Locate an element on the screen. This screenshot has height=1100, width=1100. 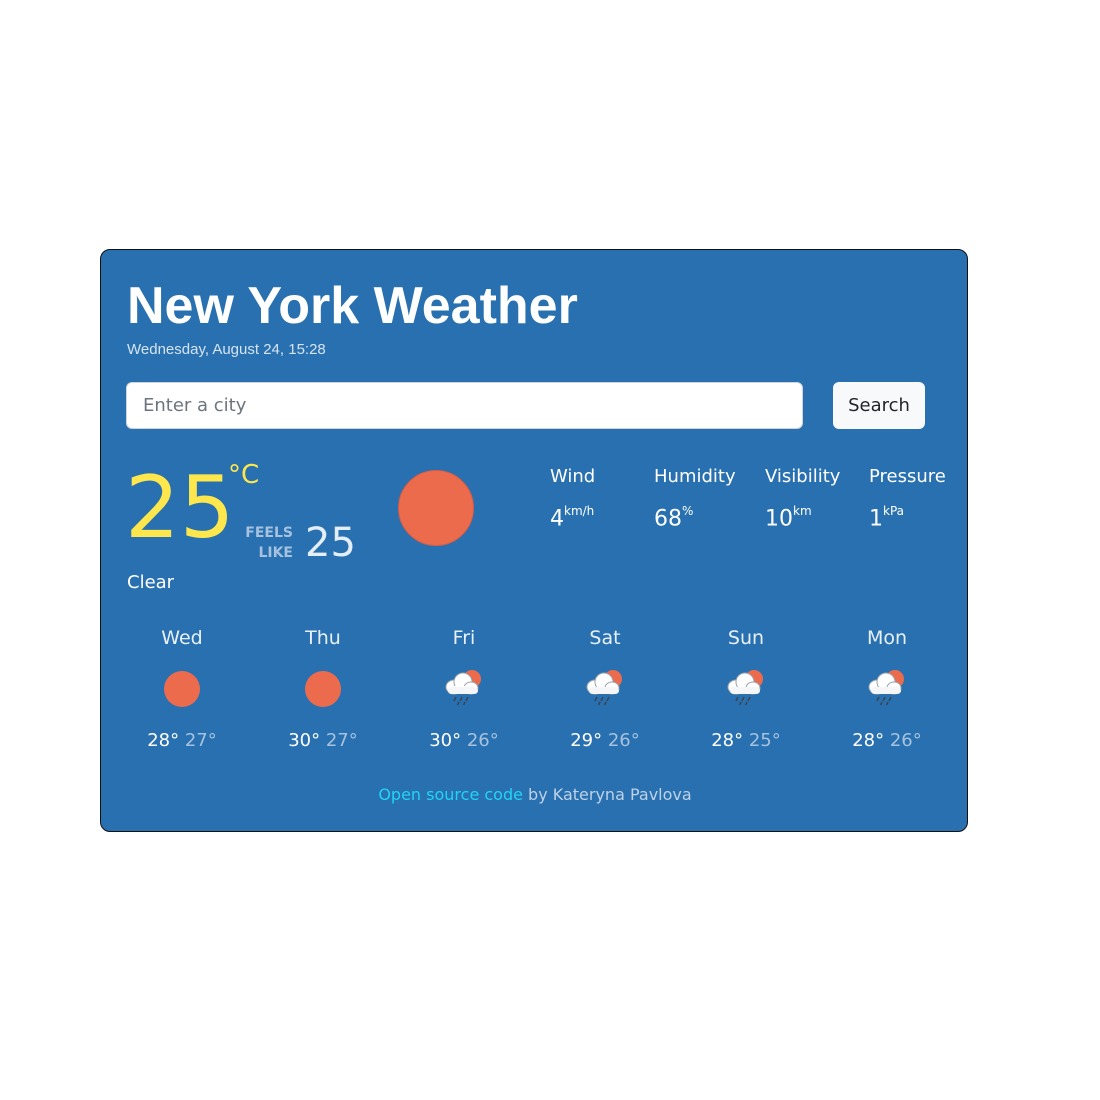
stat-value: 4km/h is located at coordinates (572, 516).